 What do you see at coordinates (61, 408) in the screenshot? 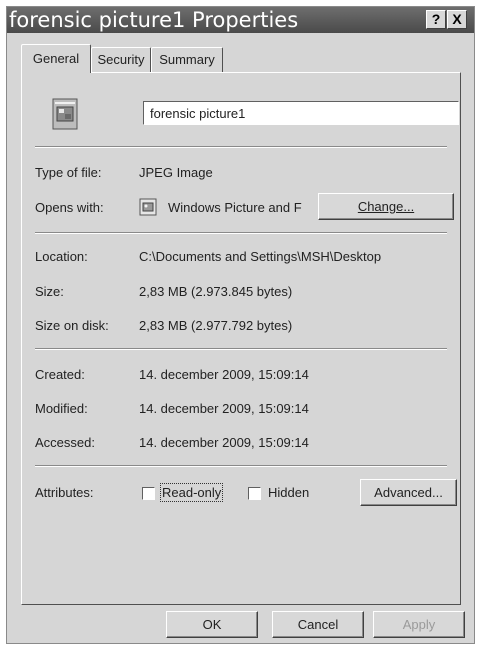
I see `modified-label: Modified:` at bounding box center [61, 408].